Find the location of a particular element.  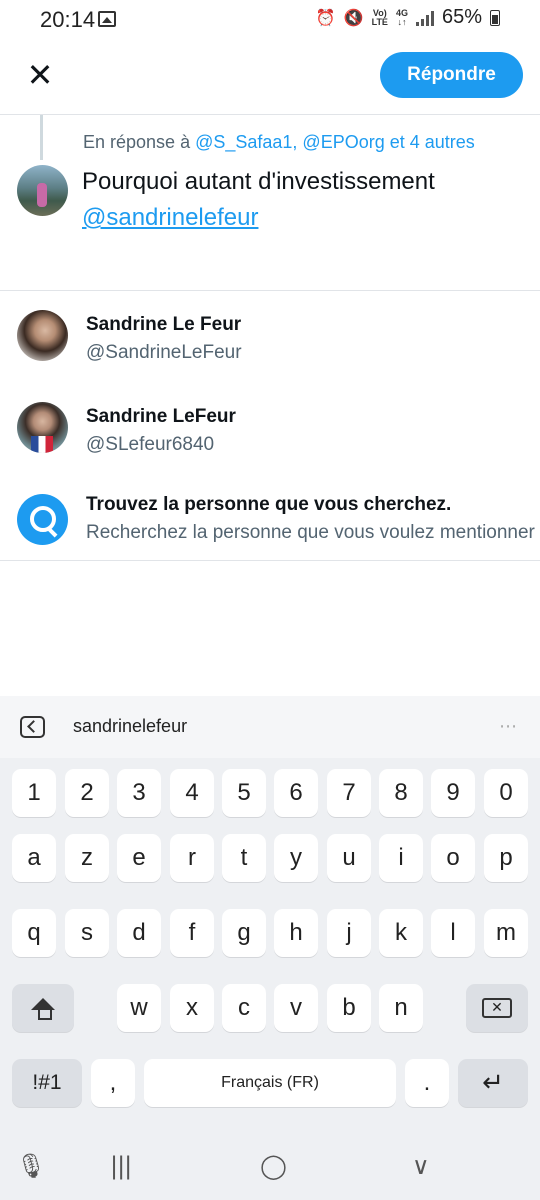

key: g is located at coordinates (244, 933).